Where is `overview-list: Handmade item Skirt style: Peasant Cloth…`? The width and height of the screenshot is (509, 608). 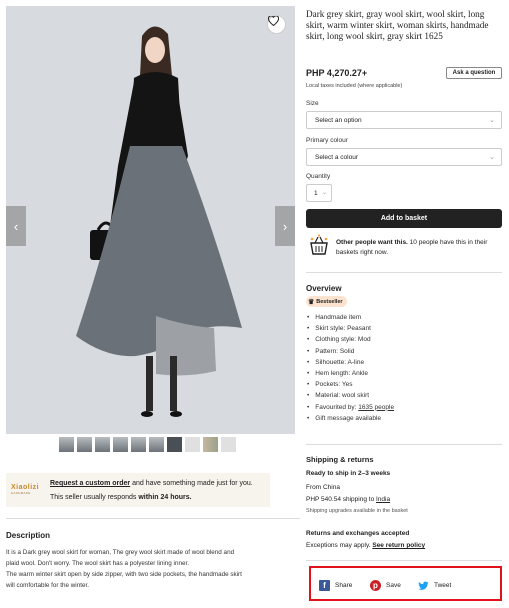 overview-list: Handmade item Skirt style: Peasant Cloth… is located at coordinates (350, 368).